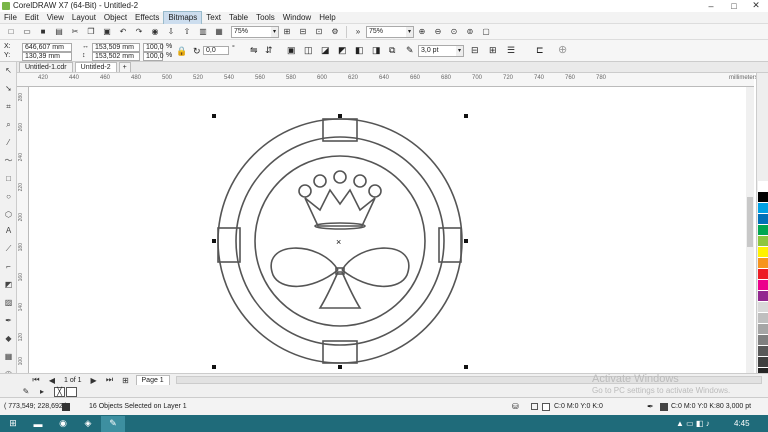 The height and width of the screenshot is (432, 768). What do you see at coordinates (756, 5) in the screenshot?
I see `close-button: ✕` at bounding box center [756, 5].